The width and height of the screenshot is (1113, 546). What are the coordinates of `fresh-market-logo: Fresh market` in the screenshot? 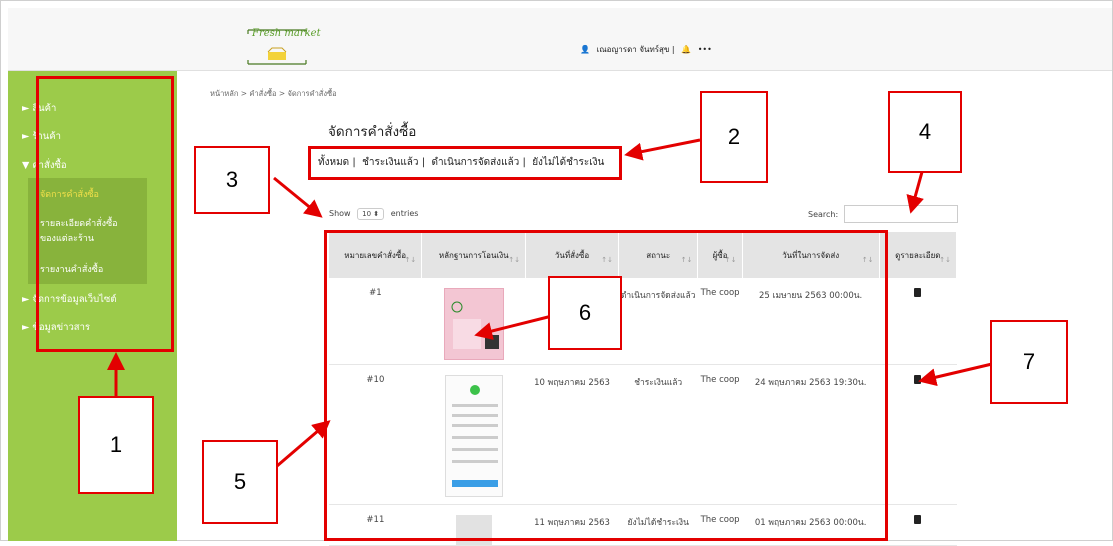 It's located at (283, 47).